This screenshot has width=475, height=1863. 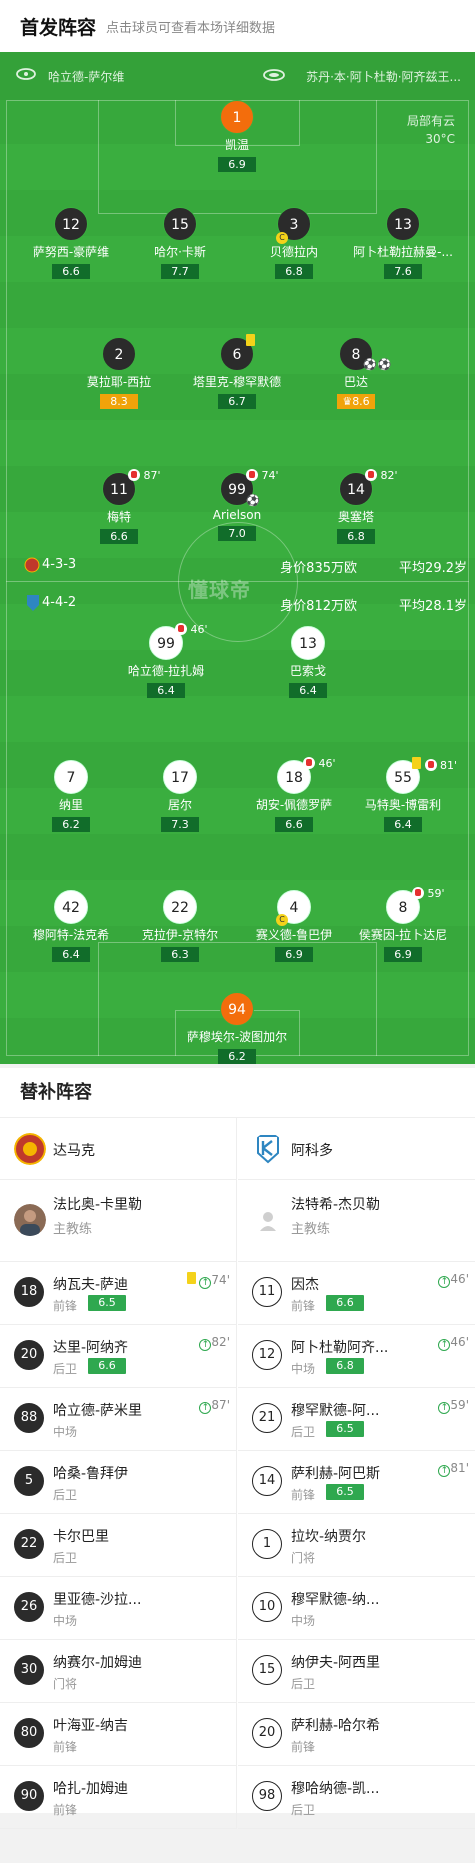 What do you see at coordinates (356, 1149) in the screenshot?
I see `right-team-row: 阿科多` at bounding box center [356, 1149].